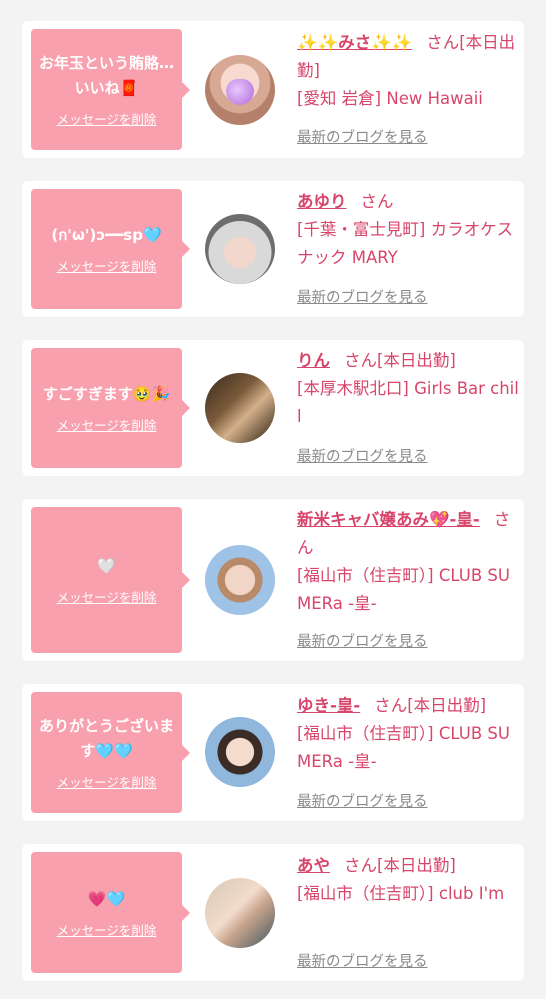 Image resolution: width=546 pixels, height=999 pixels. Describe the element at coordinates (354, 42) in the screenshot. I see `cast-name-link: ✨✨みさ✨✨` at that location.